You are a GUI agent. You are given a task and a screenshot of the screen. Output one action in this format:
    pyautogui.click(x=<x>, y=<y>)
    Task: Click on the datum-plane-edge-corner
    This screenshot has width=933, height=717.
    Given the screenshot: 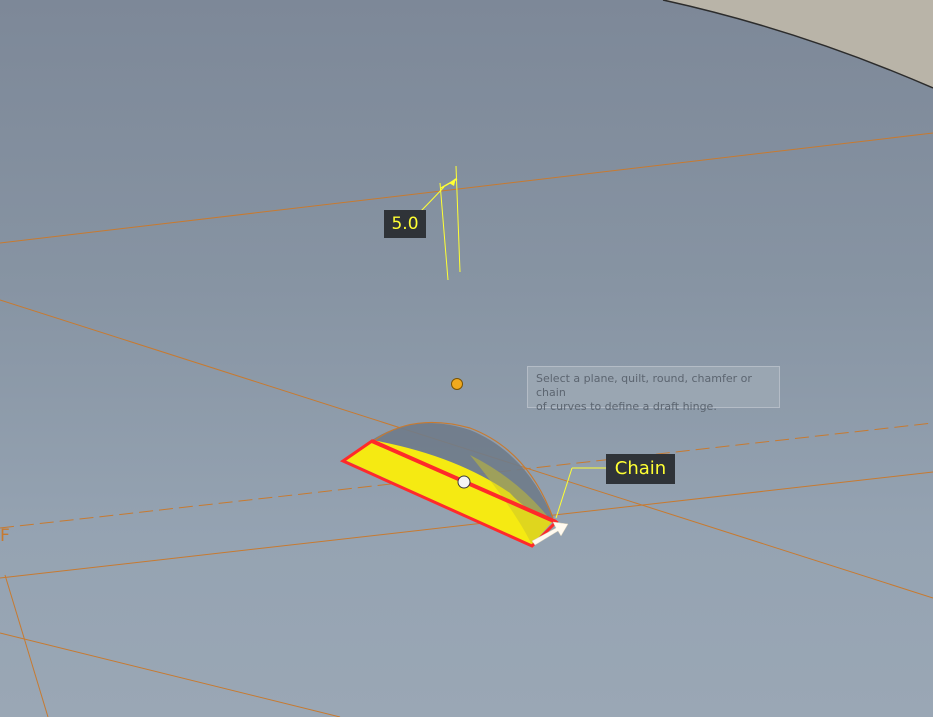 What is the action you would take?
    pyautogui.click(x=26, y=645)
    